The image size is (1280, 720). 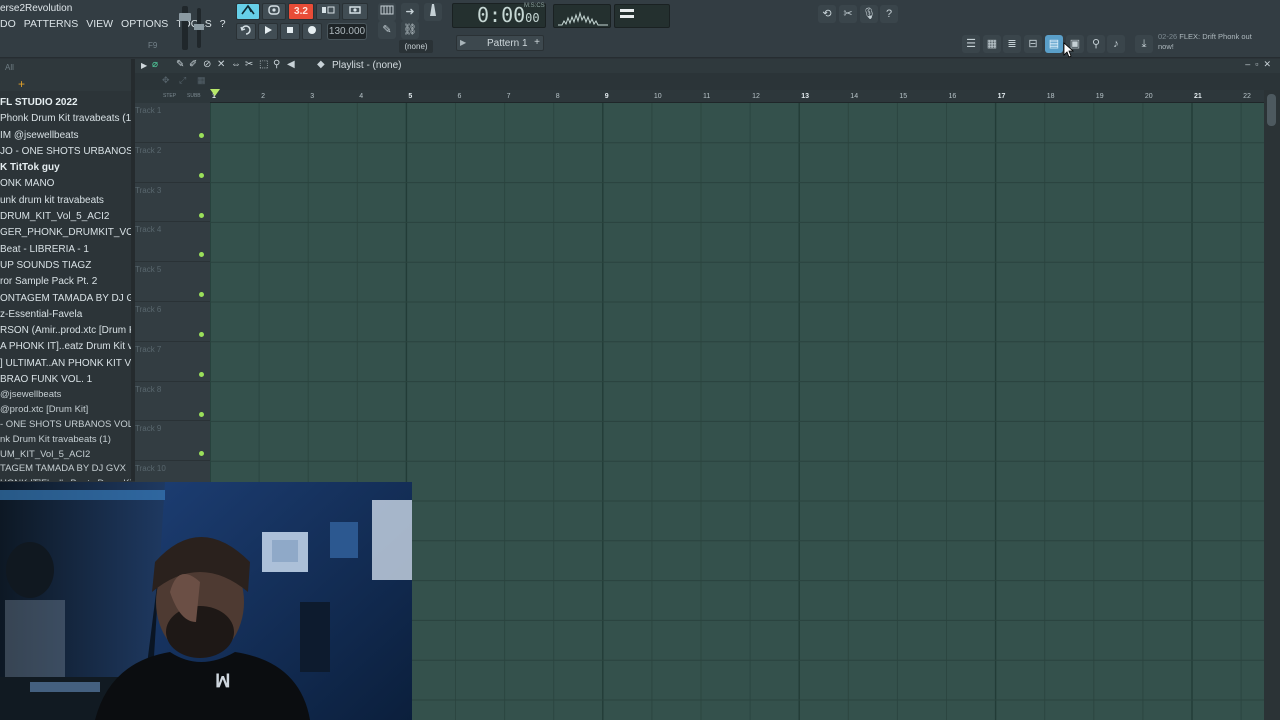 What do you see at coordinates (172, 441) in the screenshot?
I see `track-header: Track 9` at bounding box center [172, 441].